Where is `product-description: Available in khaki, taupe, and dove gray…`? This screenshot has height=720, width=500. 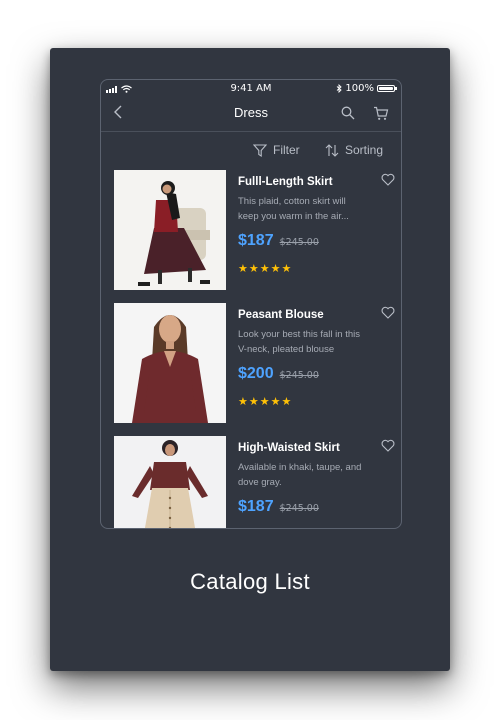 product-description: Available in khaki, taupe, and dove gray… is located at coordinates (317, 475).